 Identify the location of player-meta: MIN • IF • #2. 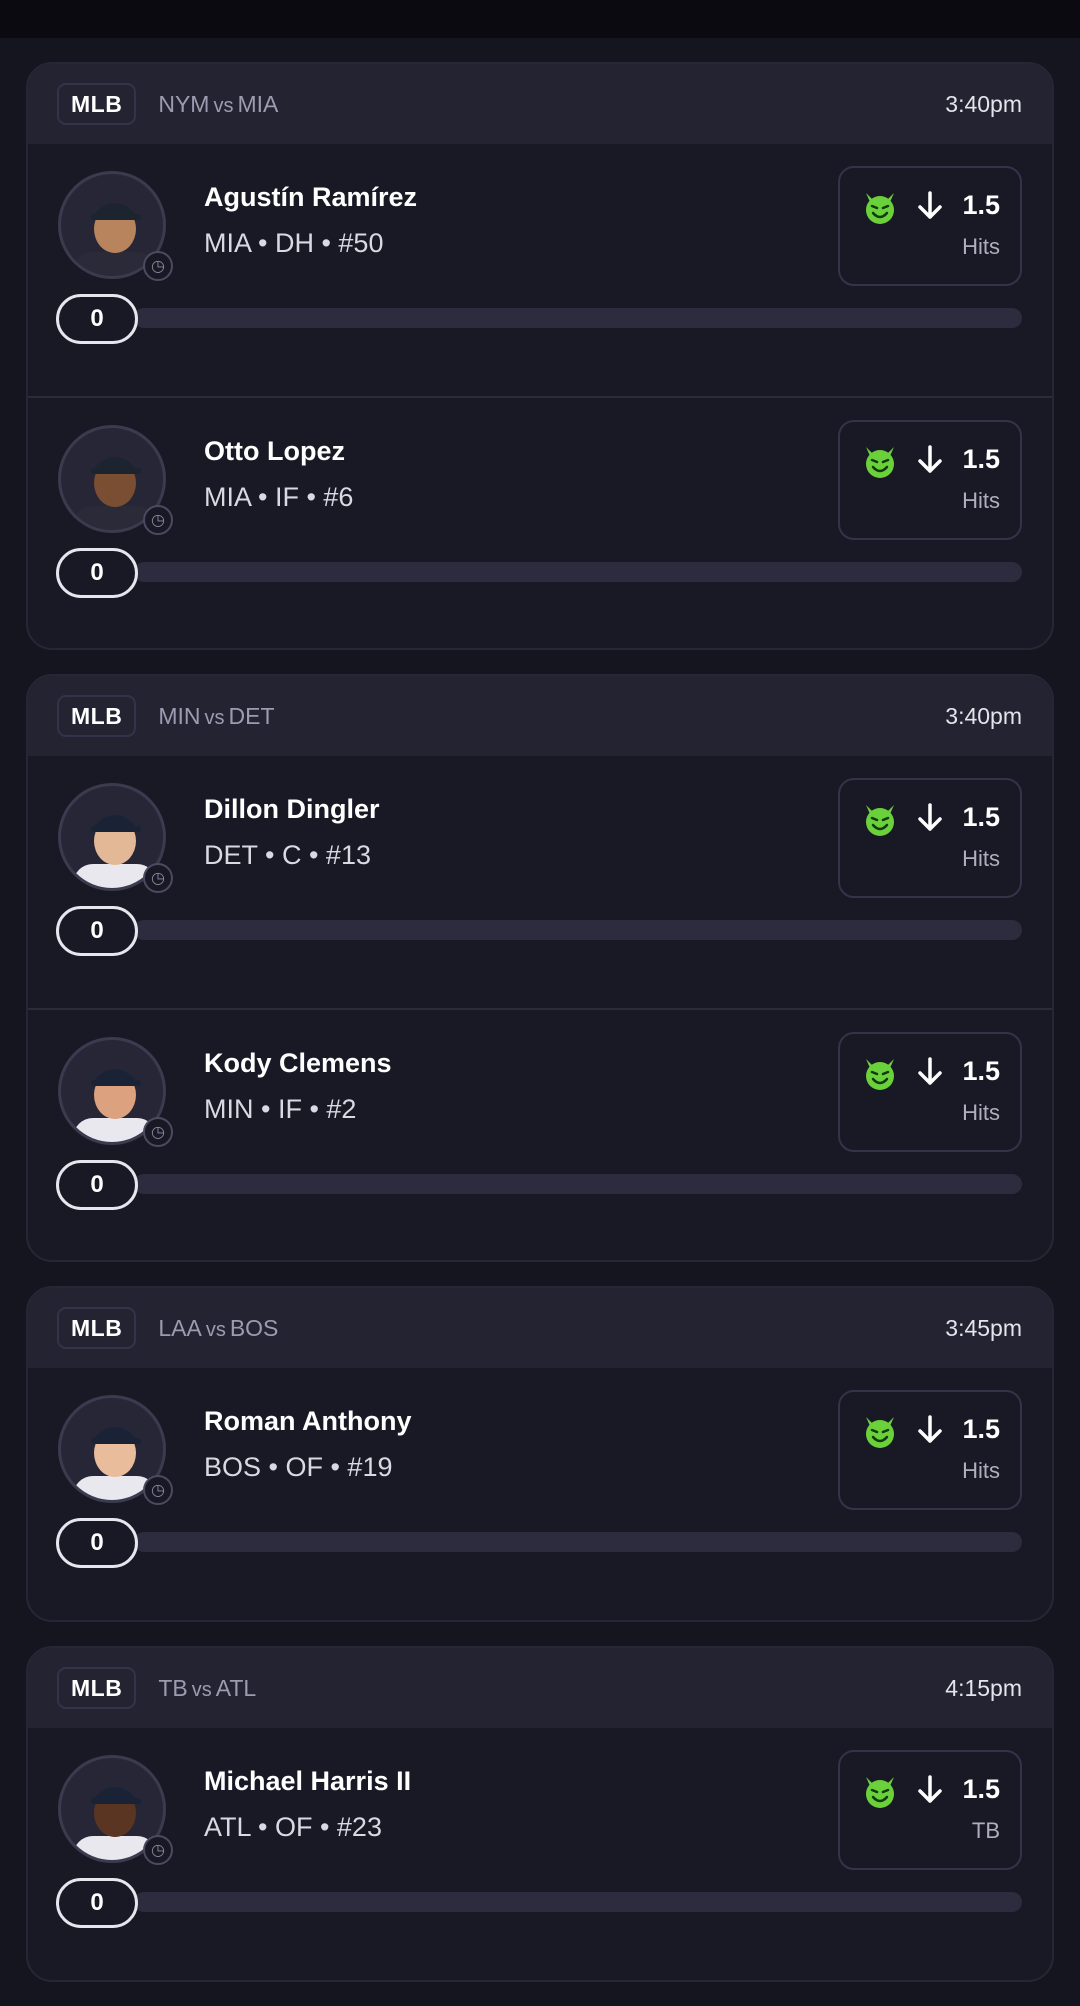
(280, 1109).